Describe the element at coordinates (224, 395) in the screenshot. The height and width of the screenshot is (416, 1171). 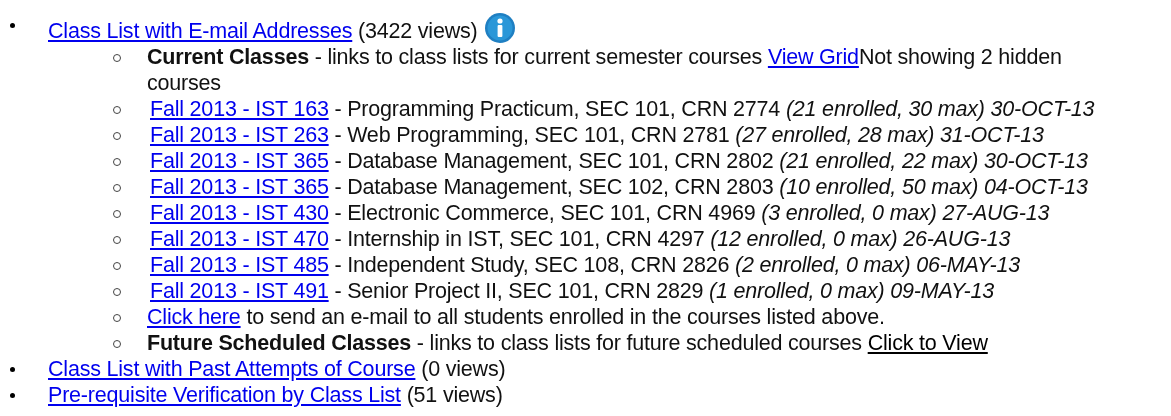
I see `list-link: Pre-requisite Verification by Class List` at that location.